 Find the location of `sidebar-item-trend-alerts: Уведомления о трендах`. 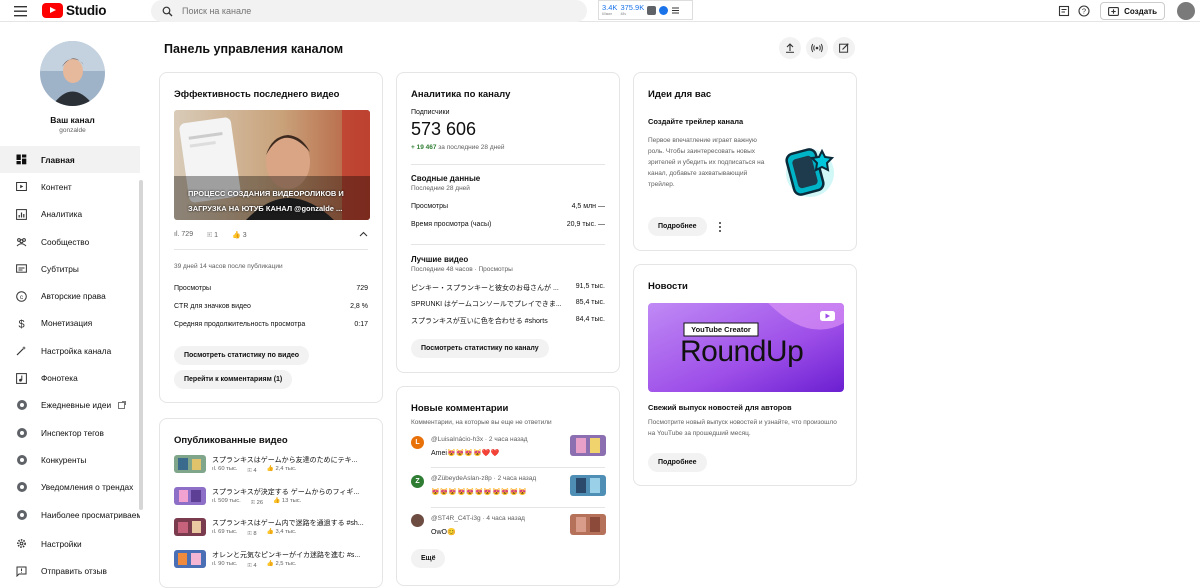

sidebar-item-trend-alerts: Уведомления о трендах is located at coordinates (70, 487).